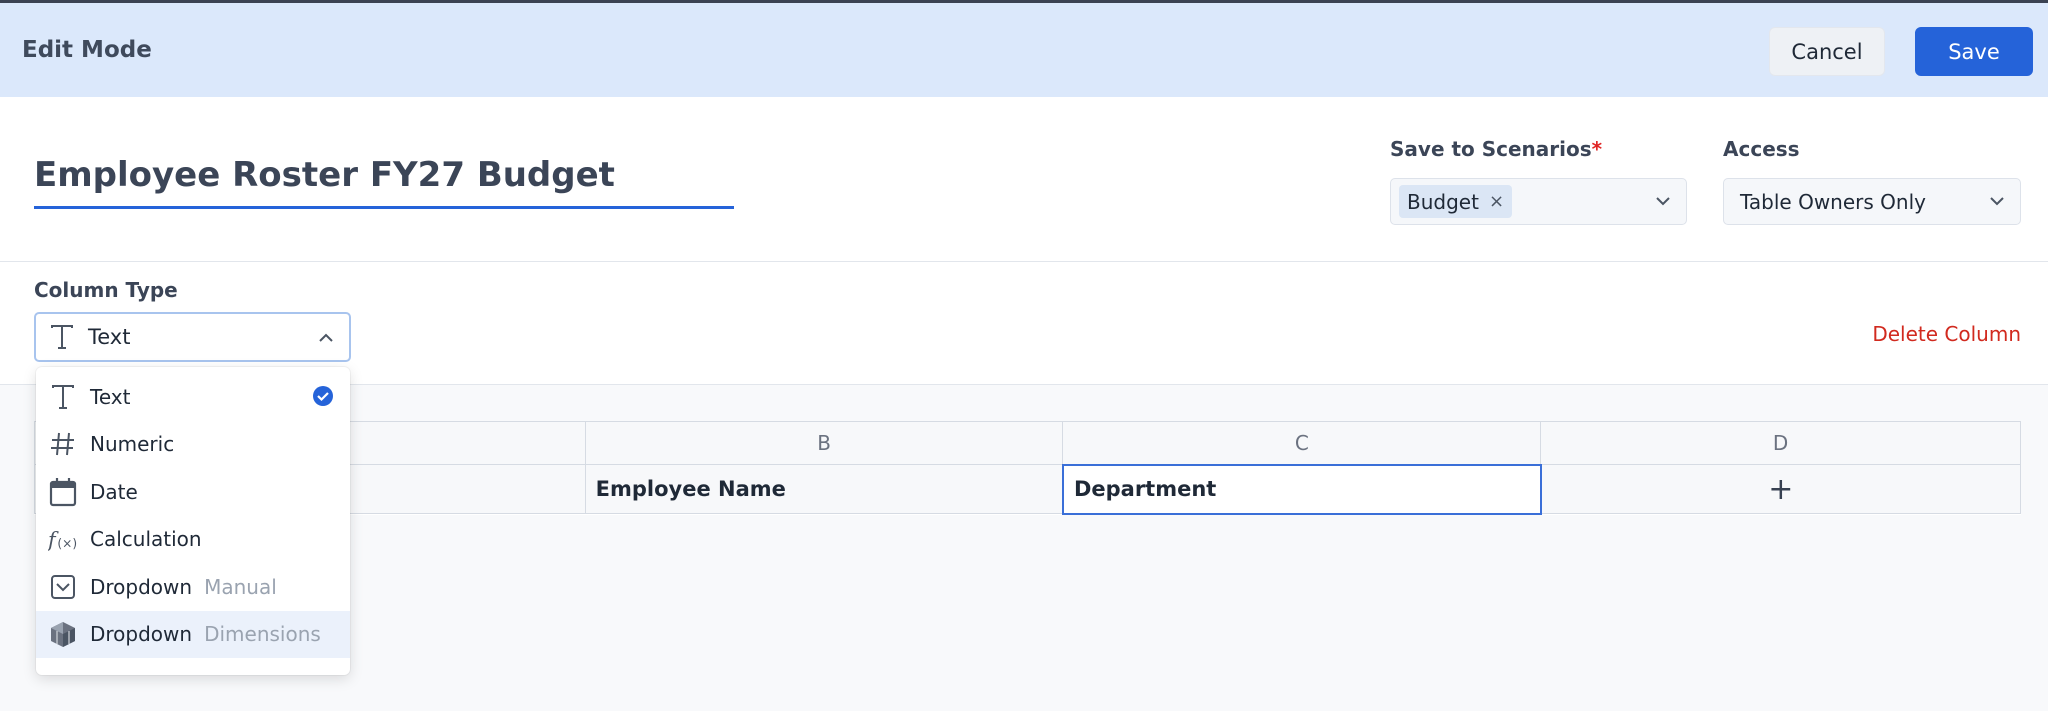 This screenshot has height=711, width=2048. Describe the element at coordinates (1597, 149) in the screenshot. I see `required-mark: *` at that location.